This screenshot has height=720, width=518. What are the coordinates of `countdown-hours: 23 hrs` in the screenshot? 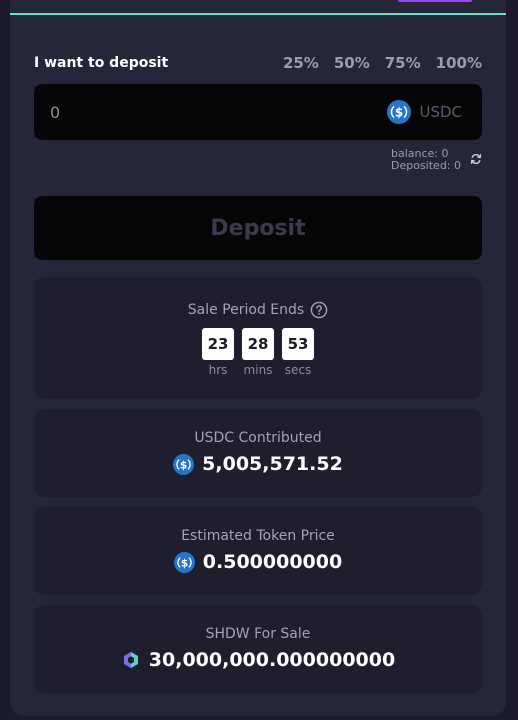 It's located at (218, 352).